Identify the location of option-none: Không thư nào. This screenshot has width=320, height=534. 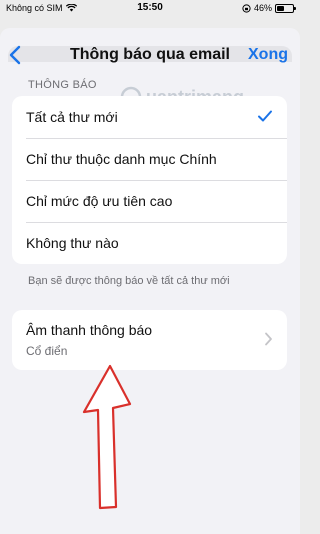
(149, 243).